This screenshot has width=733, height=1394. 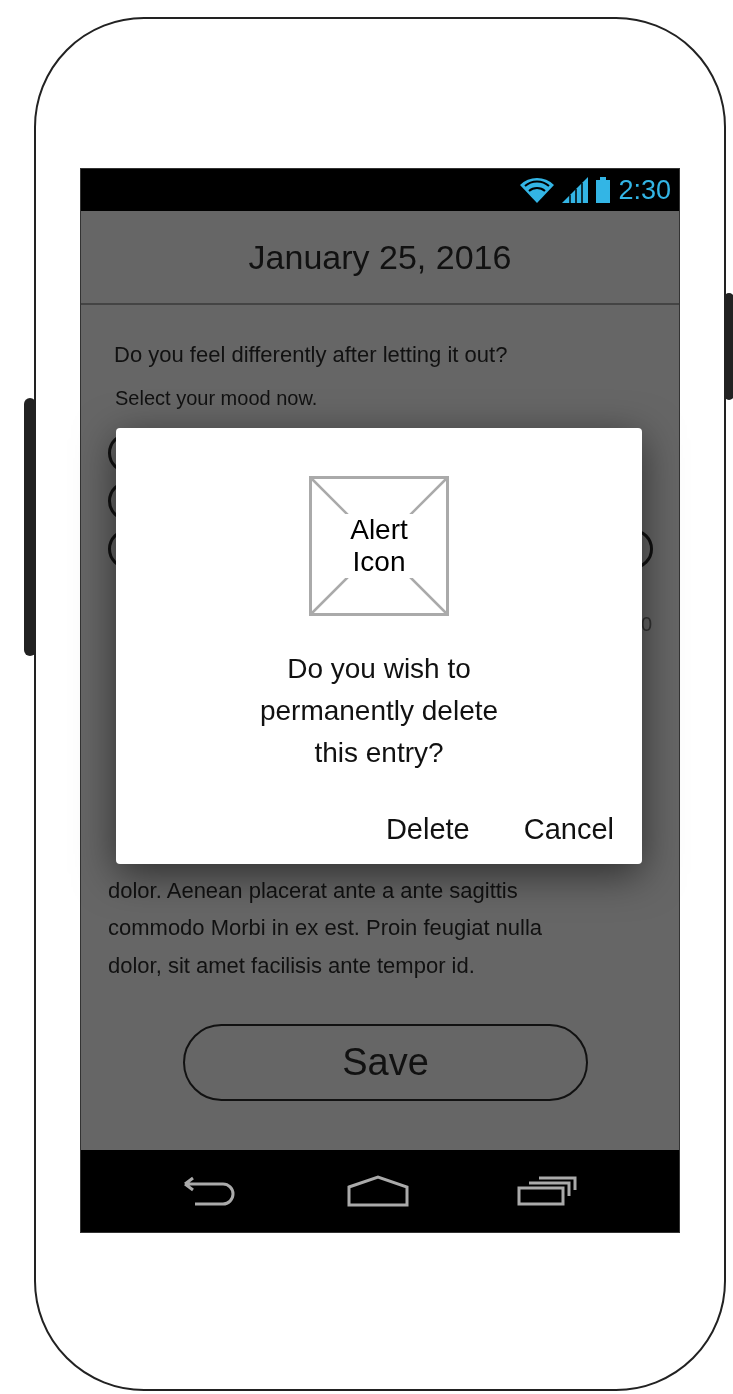 What do you see at coordinates (575, 190) in the screenshot?
I see `signal-icon` at bounding box center [575, 190].